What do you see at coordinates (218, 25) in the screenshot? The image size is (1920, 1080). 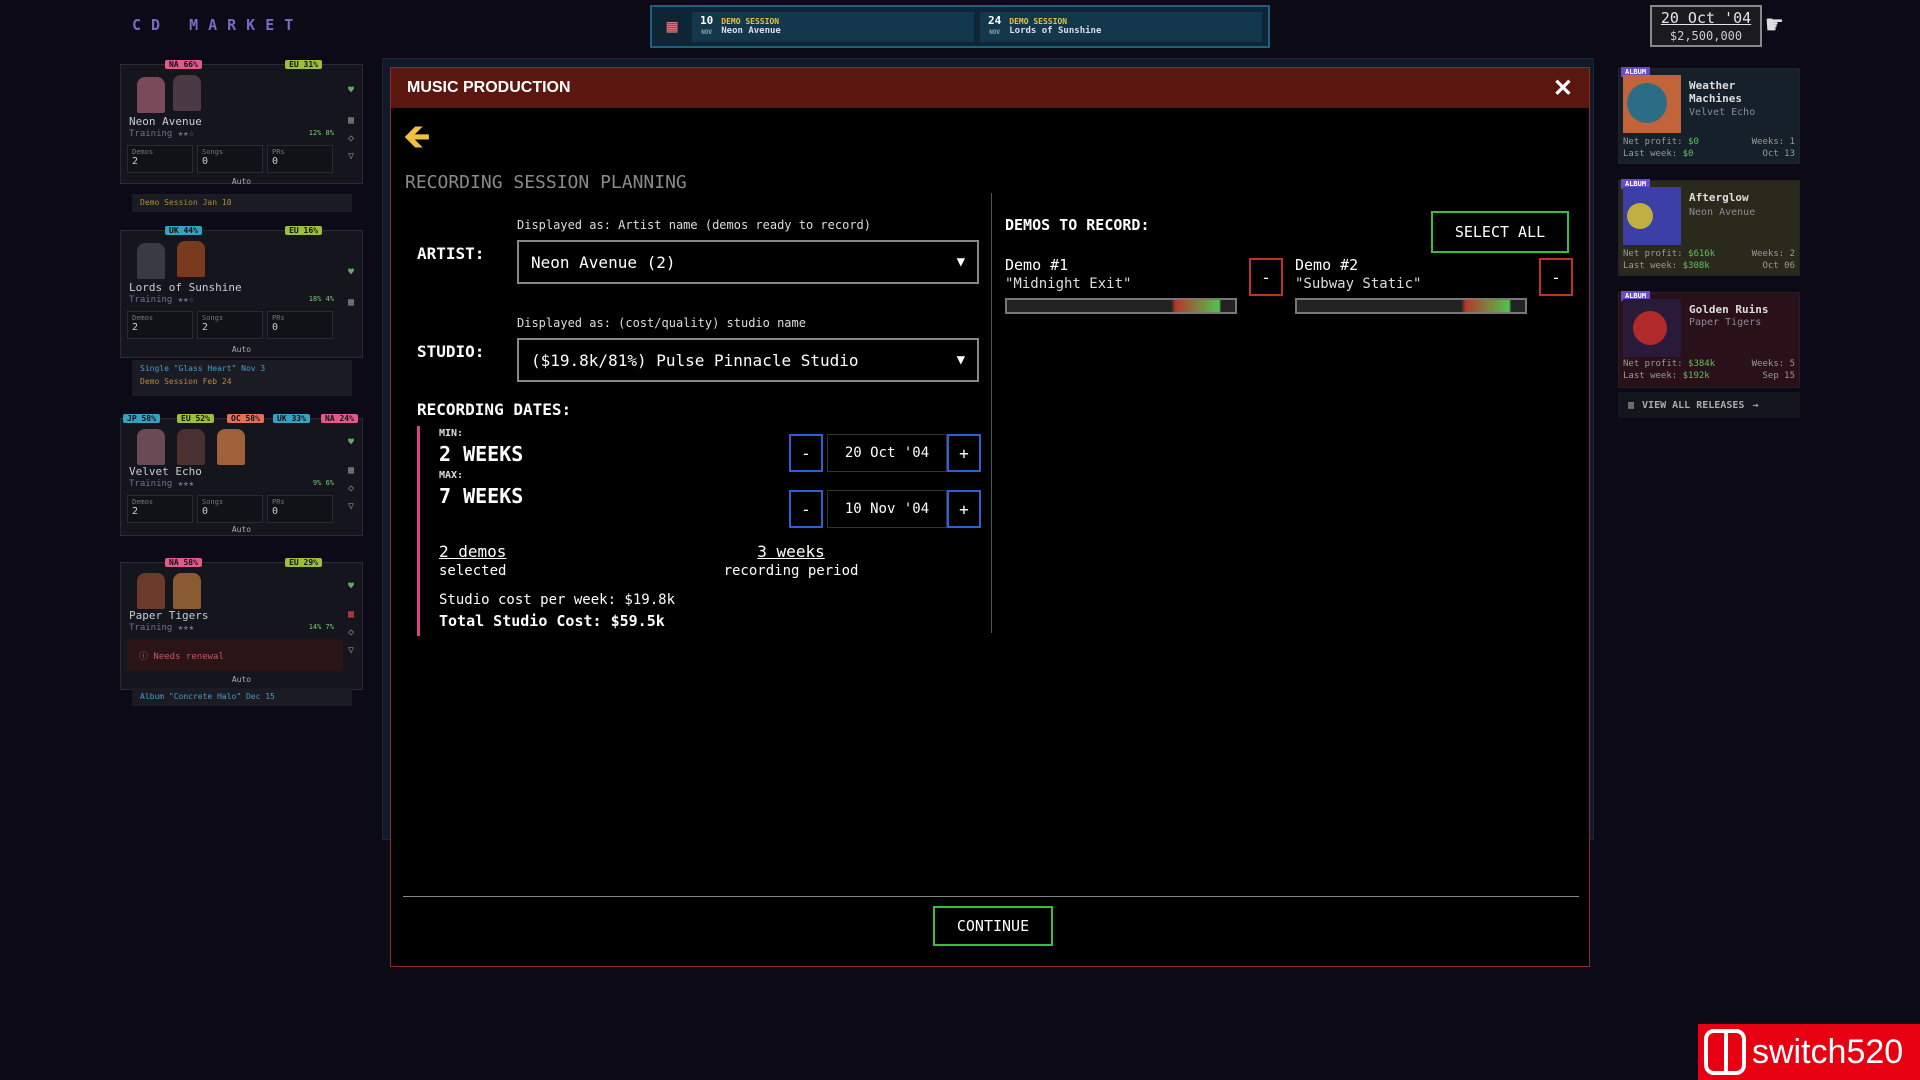 I see `app-logo: CD MARKET` at bounding box center [218, 25].